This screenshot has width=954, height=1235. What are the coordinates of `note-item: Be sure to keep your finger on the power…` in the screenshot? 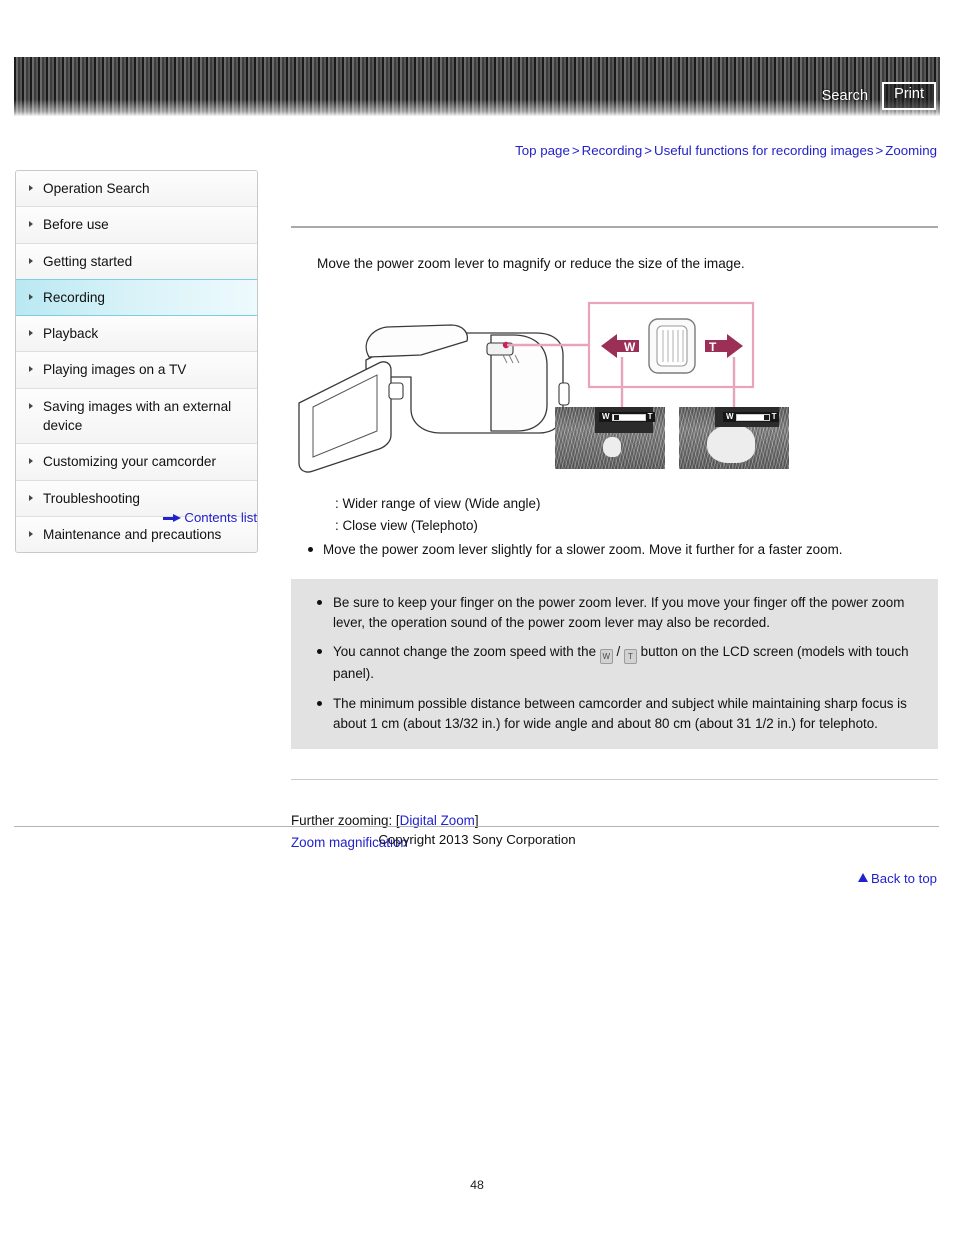 It's located at (614, 613).